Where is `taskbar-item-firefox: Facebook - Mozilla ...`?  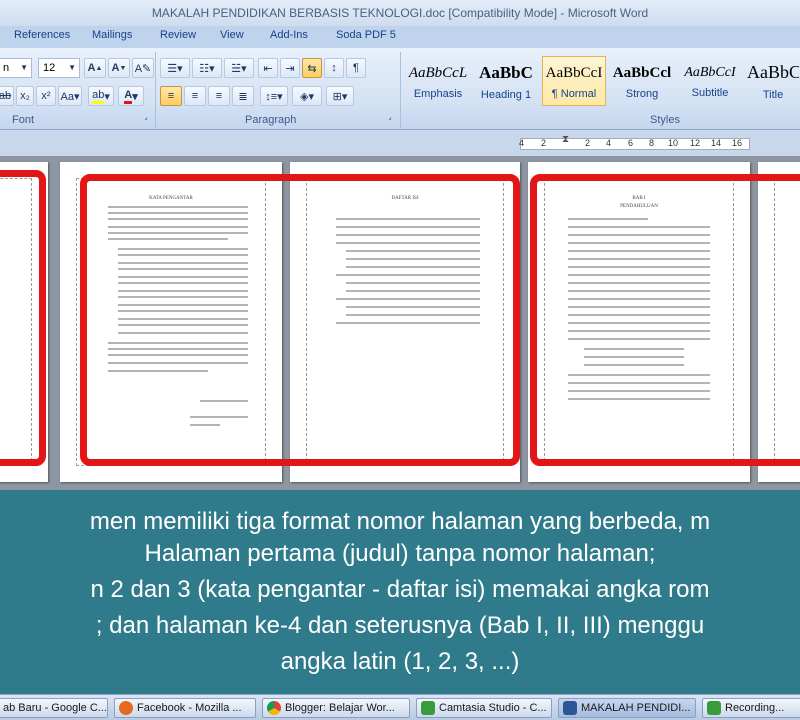 taskbar-item-firefox: Facebook - Mozilla ... is located at coordinates (185, 708).